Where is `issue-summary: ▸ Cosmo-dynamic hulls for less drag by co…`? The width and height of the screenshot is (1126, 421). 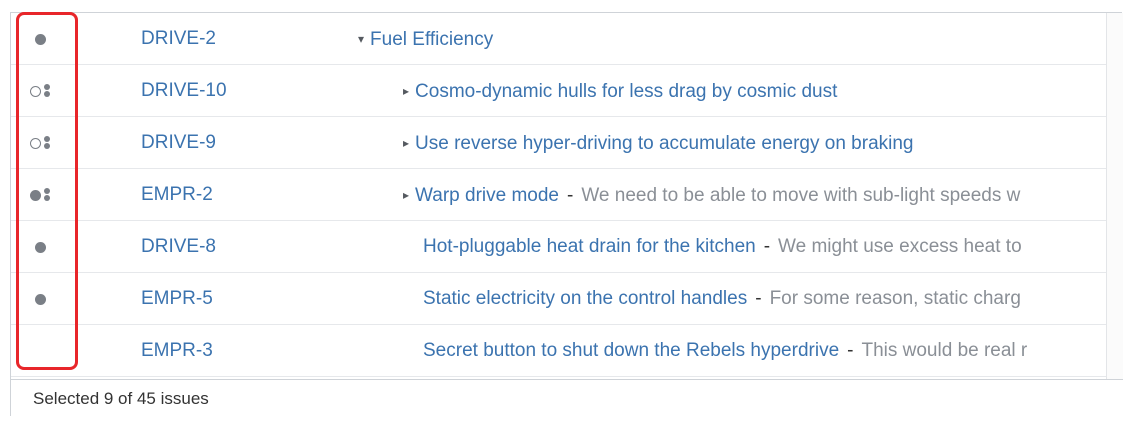
issue-summary: ▸ Cosmo-dynamic hulls for less drag by co… is located at coordinates (620, 91).